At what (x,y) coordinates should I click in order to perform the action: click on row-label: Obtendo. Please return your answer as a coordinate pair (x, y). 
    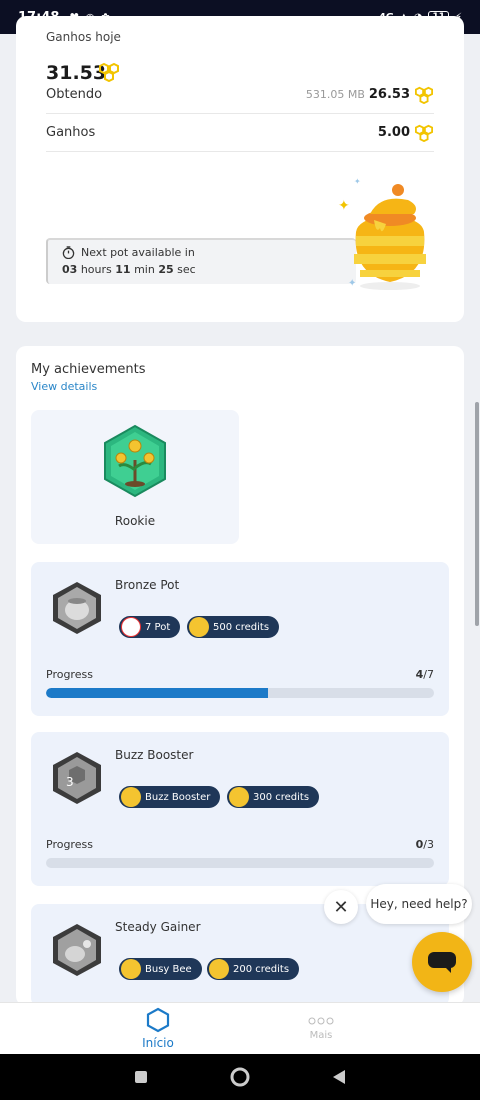
    Looking at the image, I should click on (74, 94).